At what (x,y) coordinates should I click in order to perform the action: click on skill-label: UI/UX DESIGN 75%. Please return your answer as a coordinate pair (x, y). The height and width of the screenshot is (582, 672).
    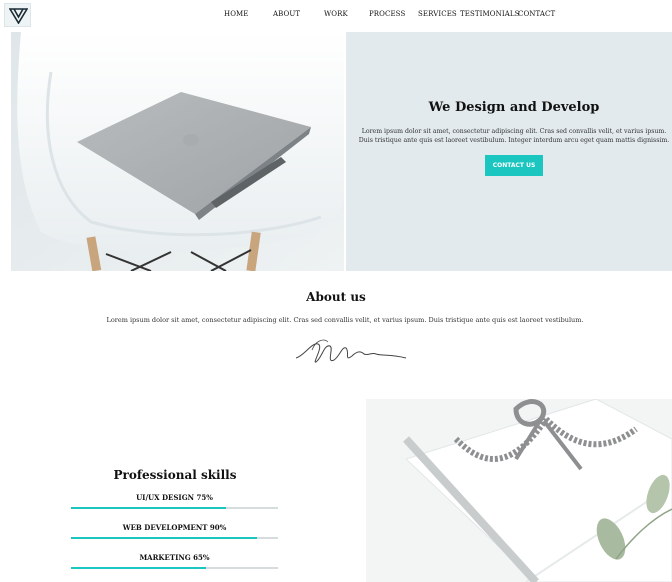
    Looking at the image, I should click on (174, 497).